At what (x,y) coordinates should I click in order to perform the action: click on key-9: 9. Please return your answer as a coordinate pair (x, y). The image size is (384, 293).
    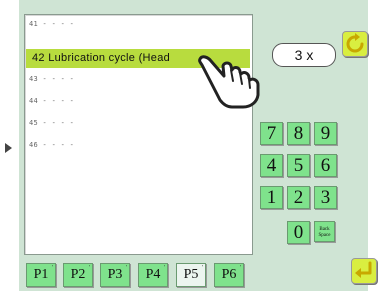
    Looking at the image, I should click on (325, 133).